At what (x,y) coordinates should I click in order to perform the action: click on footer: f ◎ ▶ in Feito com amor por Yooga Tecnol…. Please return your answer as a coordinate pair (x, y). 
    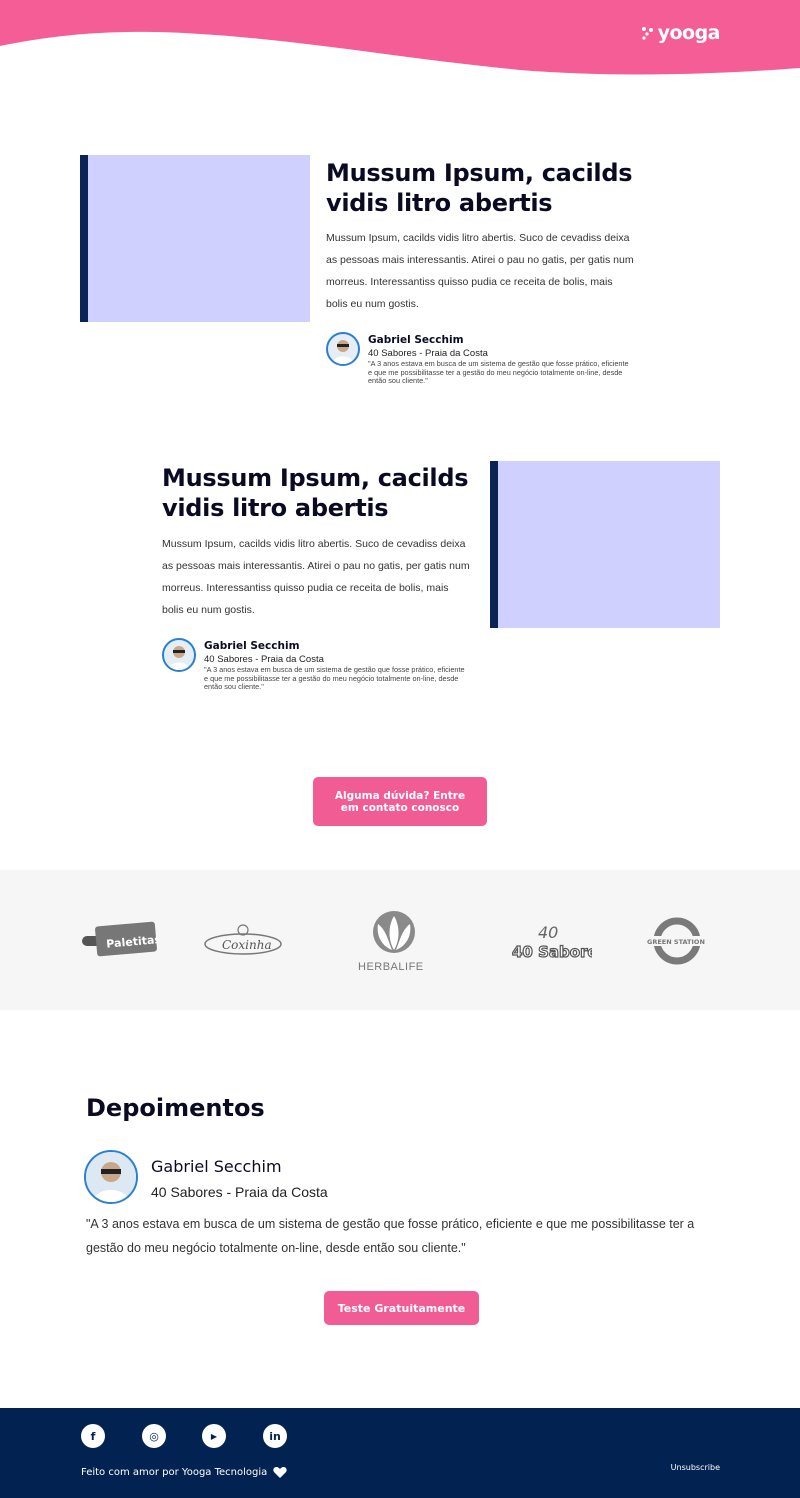
    Looking at the image, I should click on (400, 1453).